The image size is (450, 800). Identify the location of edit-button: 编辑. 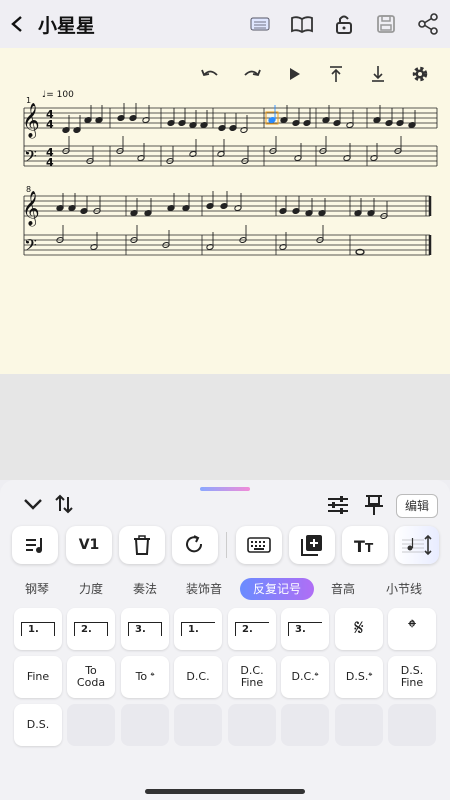
(416, 506).